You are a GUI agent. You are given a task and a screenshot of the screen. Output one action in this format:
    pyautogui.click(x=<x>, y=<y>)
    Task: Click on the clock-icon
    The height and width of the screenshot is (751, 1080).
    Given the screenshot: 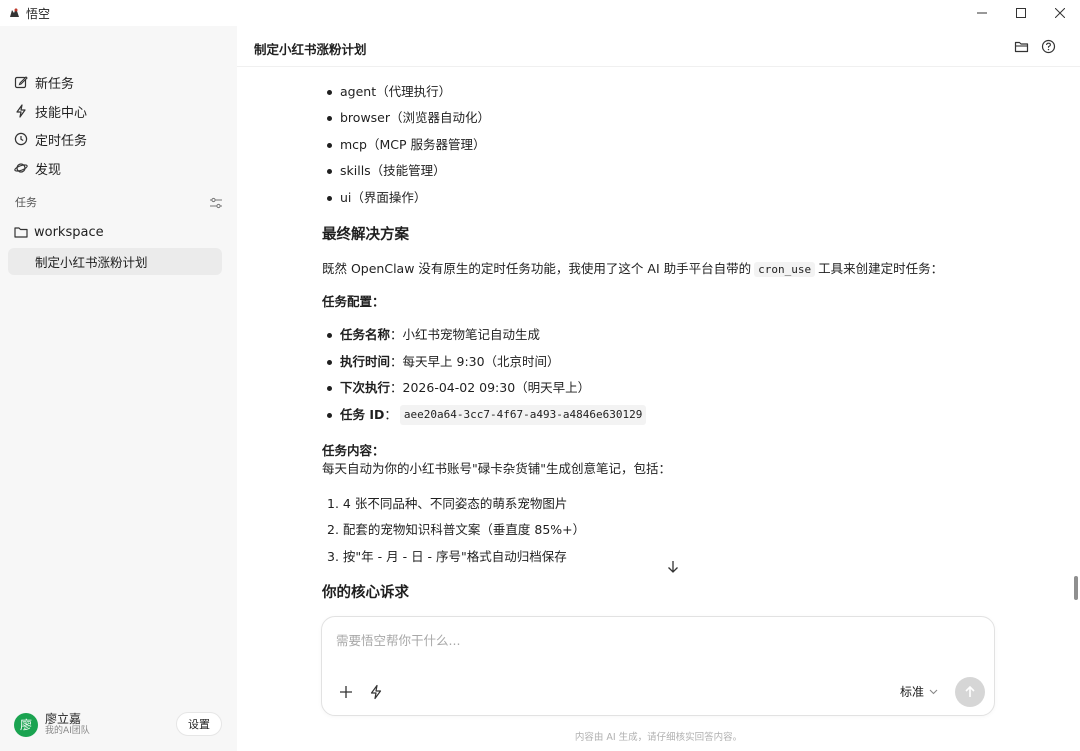 What is the action you would take?
    pyautogui.click(x=21, y=139)
    